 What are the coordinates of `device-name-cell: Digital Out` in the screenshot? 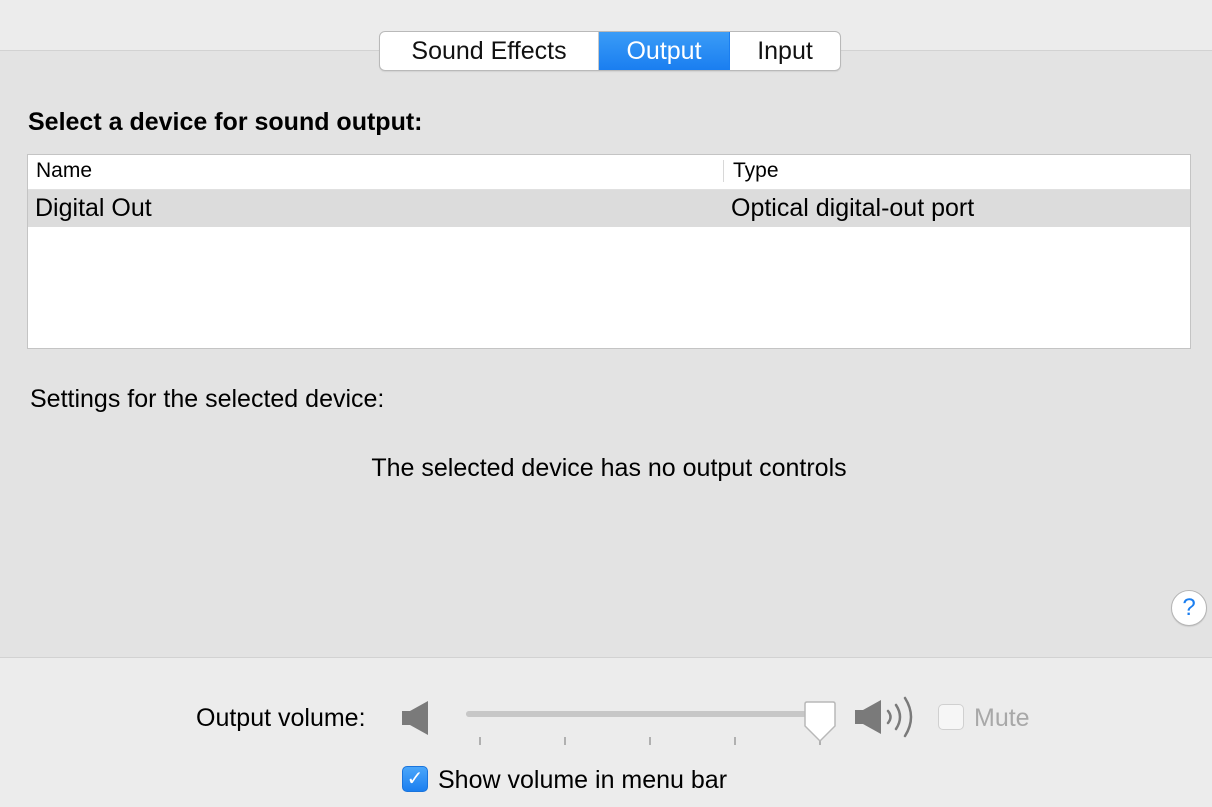 It's located at (93, 208).